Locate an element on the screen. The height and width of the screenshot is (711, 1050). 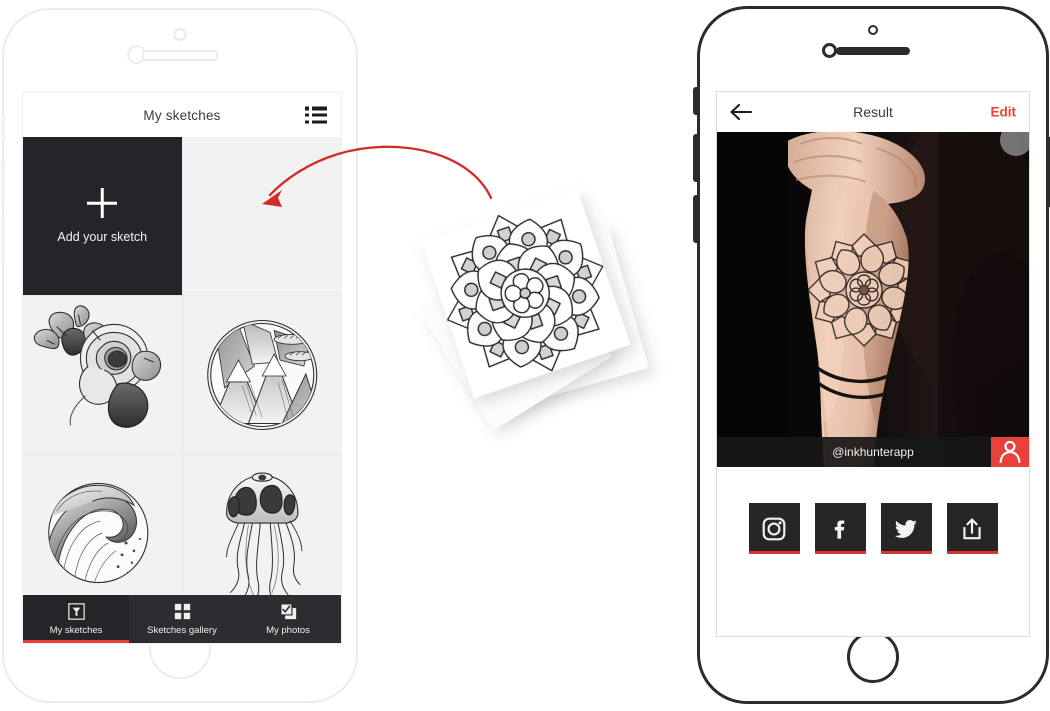
bottom-navigation-bar: My sketches Sketches gallery My photos is located at coordinates (182, 619).